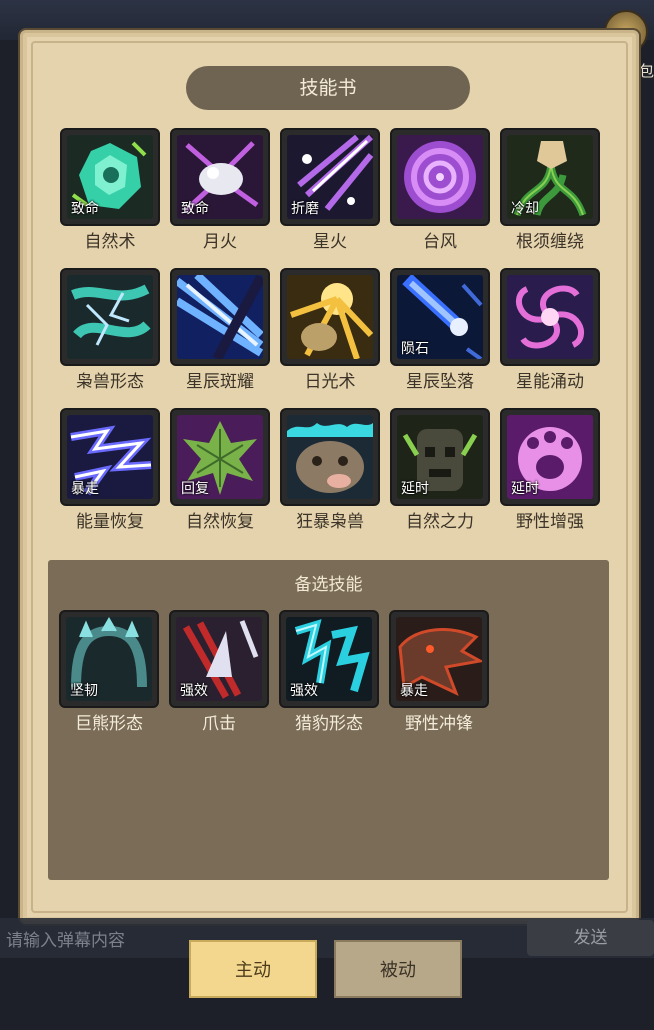 The image size is (654, 1030). I want to click on skill-slot: 回复自然恢复, so click(220, 470).